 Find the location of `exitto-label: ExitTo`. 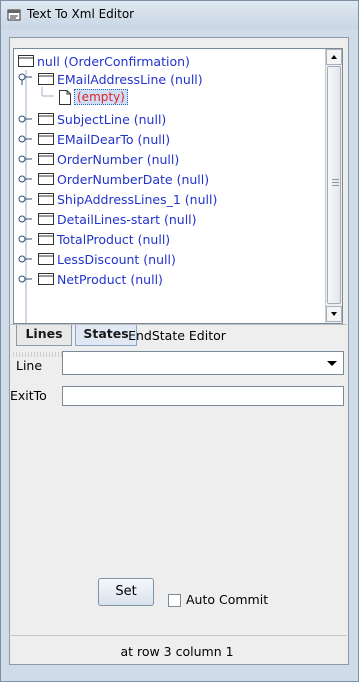

exitto-label: ExitTo is located at coordinates (28, 395).